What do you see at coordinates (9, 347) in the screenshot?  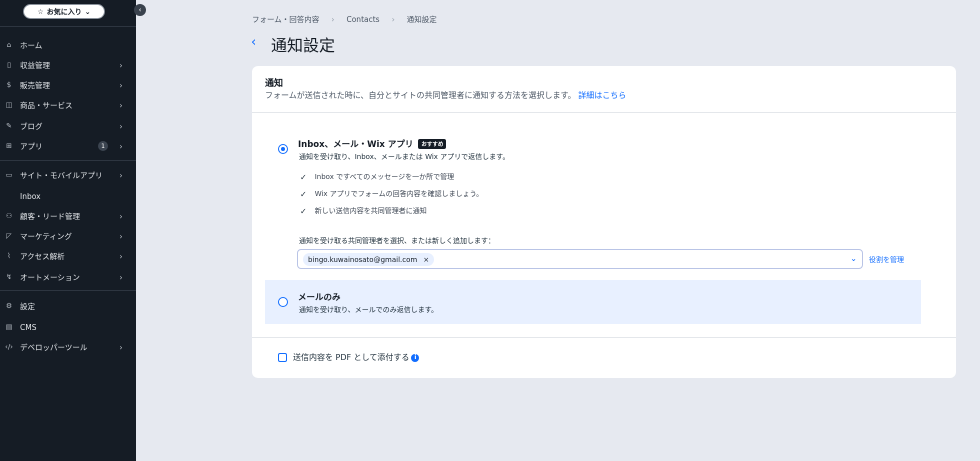 I see `developer-icon: ‹/›` at bounding box center [9, 347].